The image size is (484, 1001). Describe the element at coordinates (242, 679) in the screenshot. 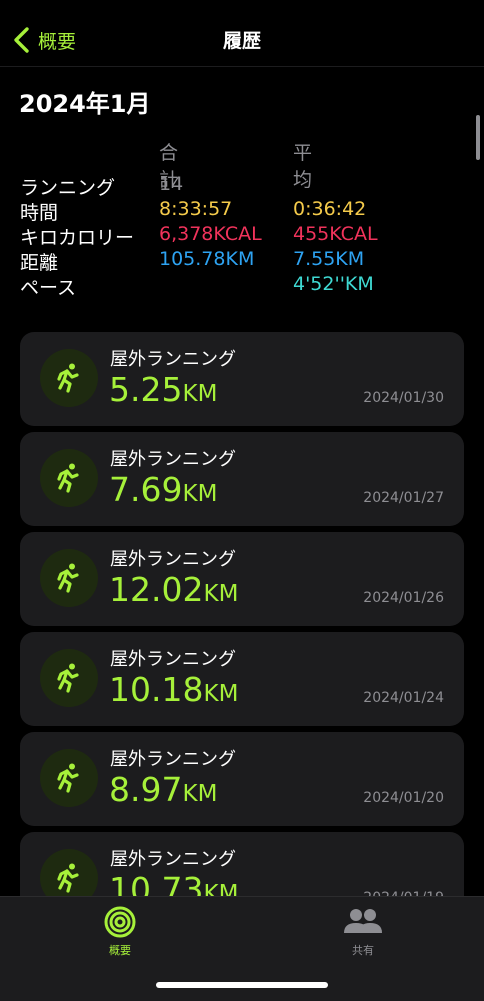

I see `workout-card: 屋外ランニング 10.18KM 2024/01/24` at that location.